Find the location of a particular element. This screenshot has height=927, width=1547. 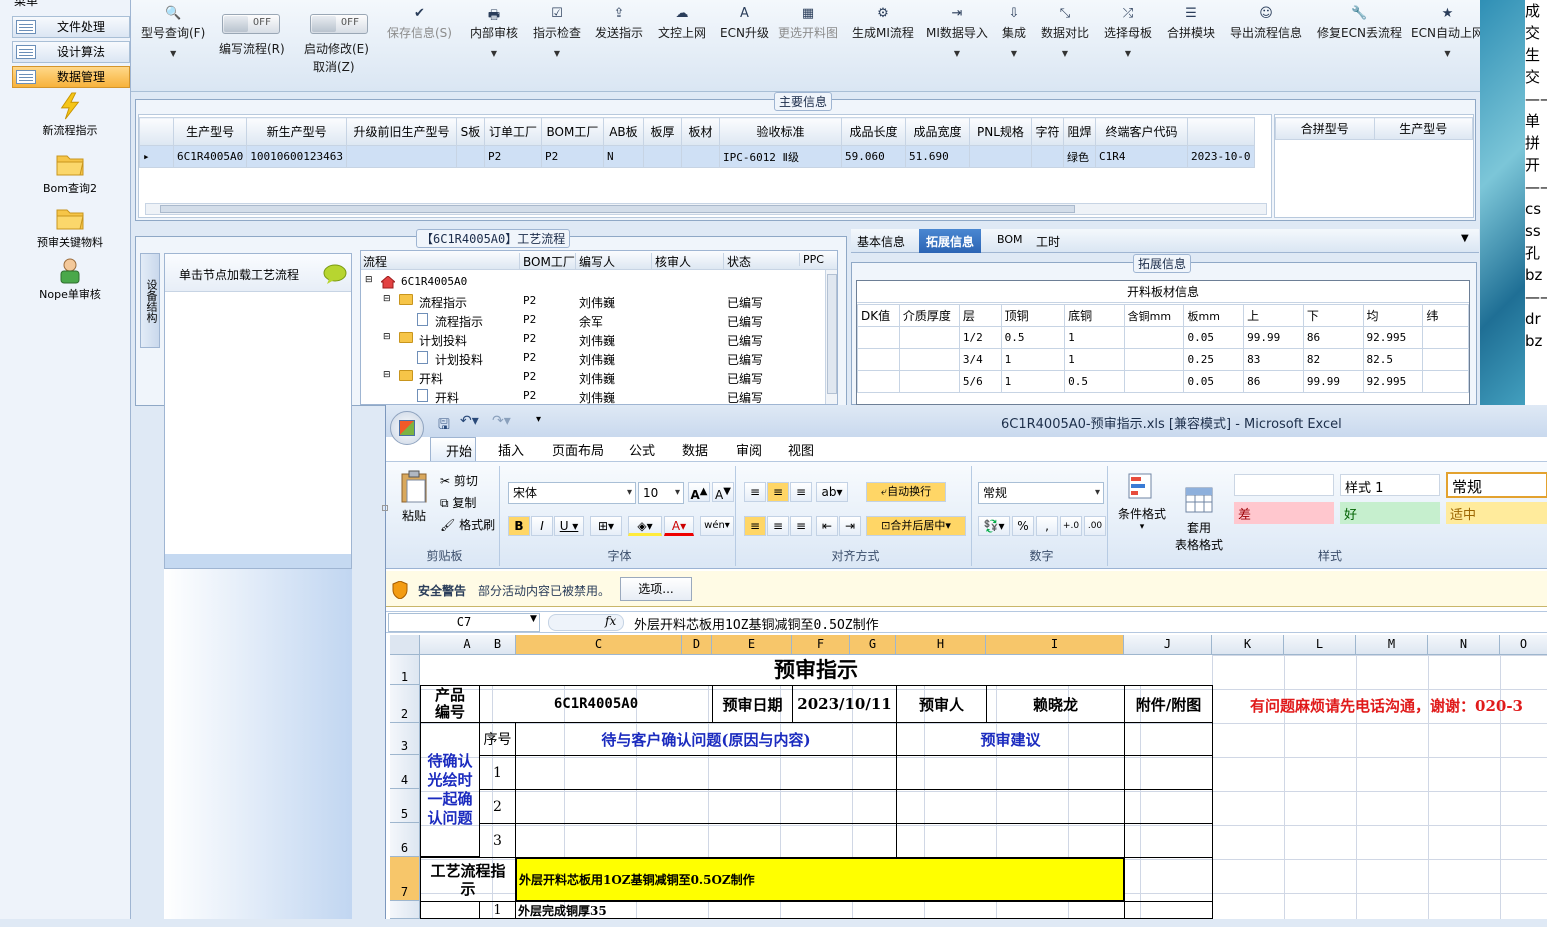

nav-tab-data-management: 数据管理 is located at coordinates (71, 77).